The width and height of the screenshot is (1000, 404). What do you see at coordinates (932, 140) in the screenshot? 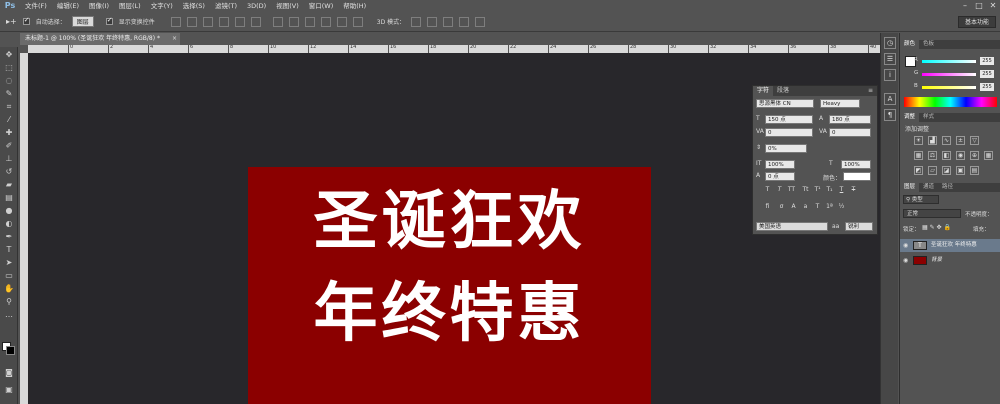
I see `levels-icon: ▟` at bounding box center [932, 140].